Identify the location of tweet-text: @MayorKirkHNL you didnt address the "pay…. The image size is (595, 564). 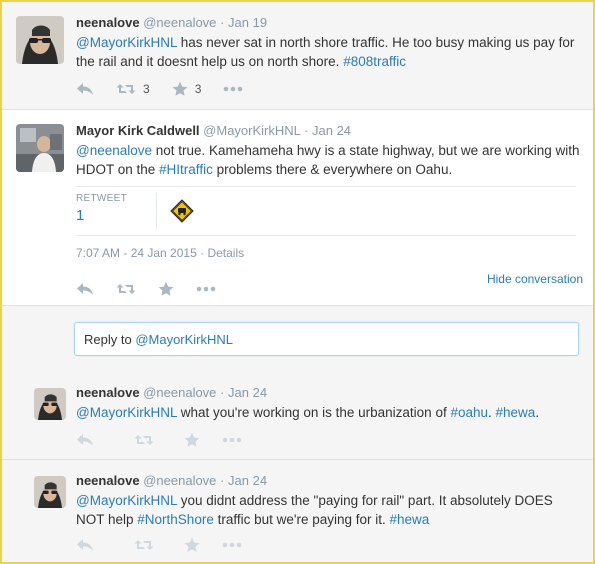
(329, 510).